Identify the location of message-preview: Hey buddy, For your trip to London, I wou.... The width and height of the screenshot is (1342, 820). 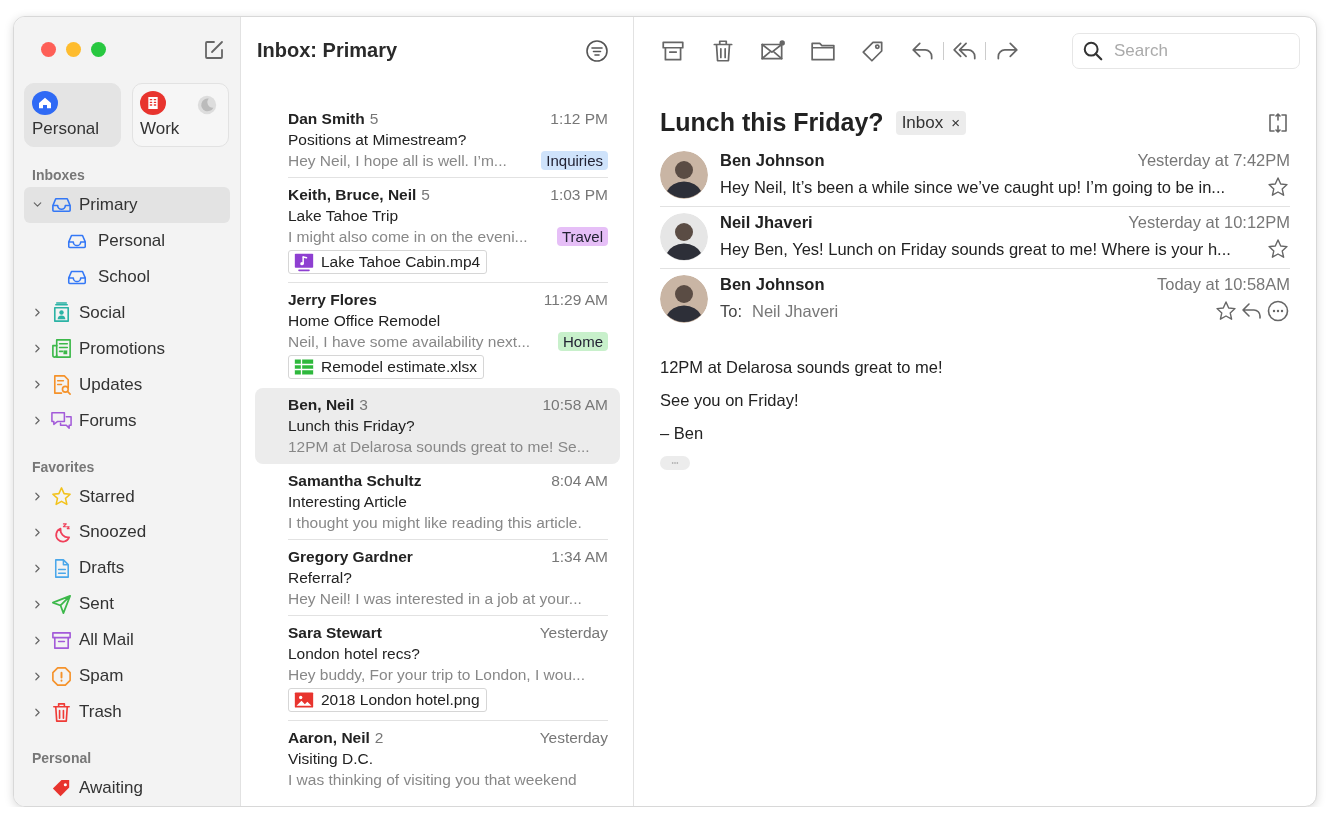
(437, 674).